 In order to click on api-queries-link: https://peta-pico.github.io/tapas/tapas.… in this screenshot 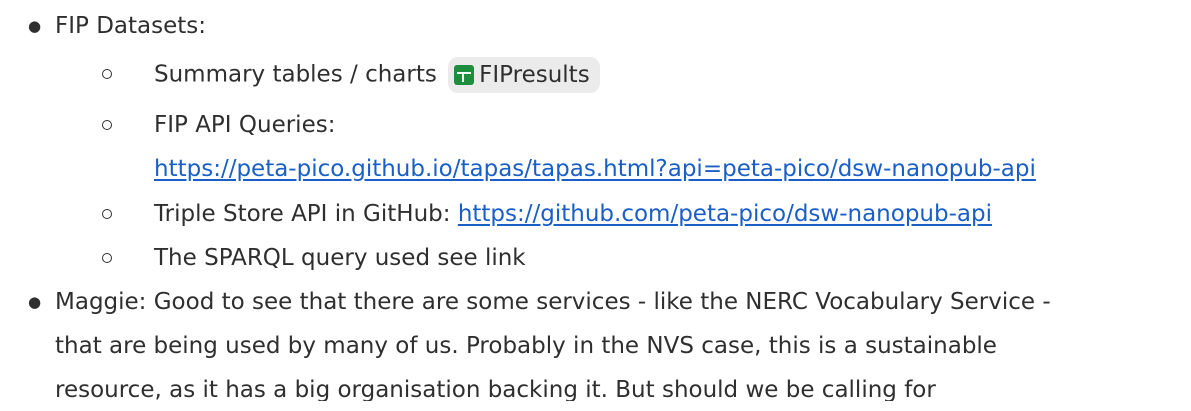, I will do `click(595, 169)`.